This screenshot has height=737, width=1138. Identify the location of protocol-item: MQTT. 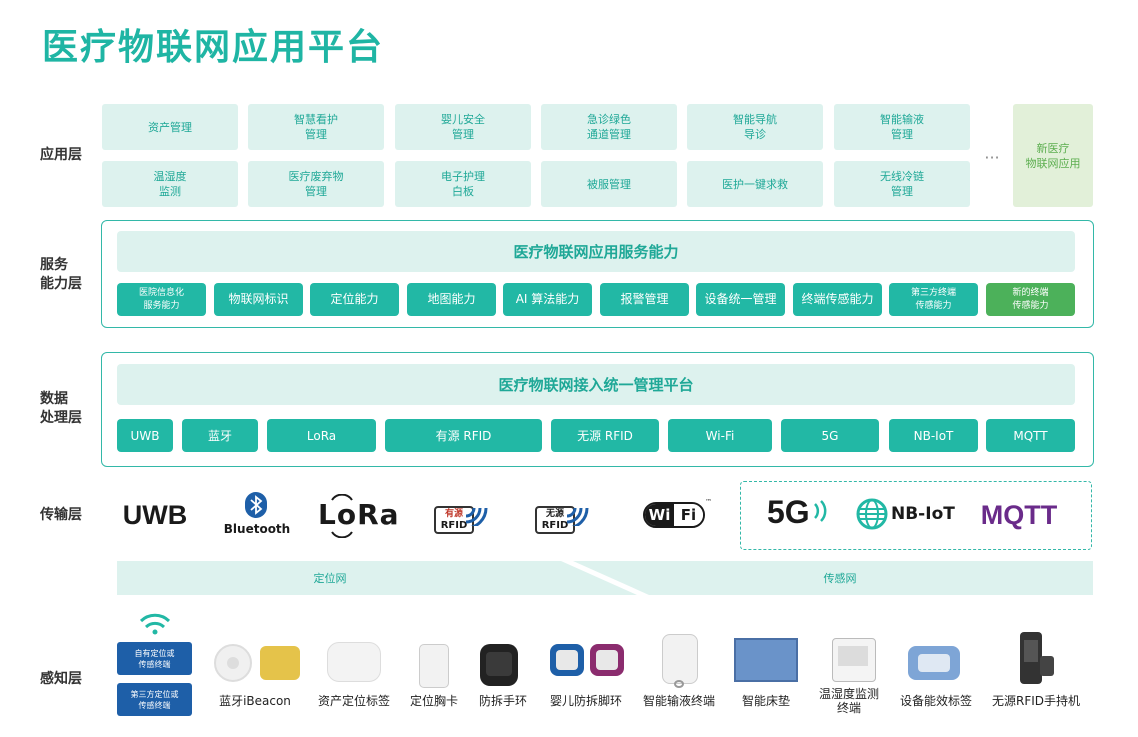
(1030, 435).